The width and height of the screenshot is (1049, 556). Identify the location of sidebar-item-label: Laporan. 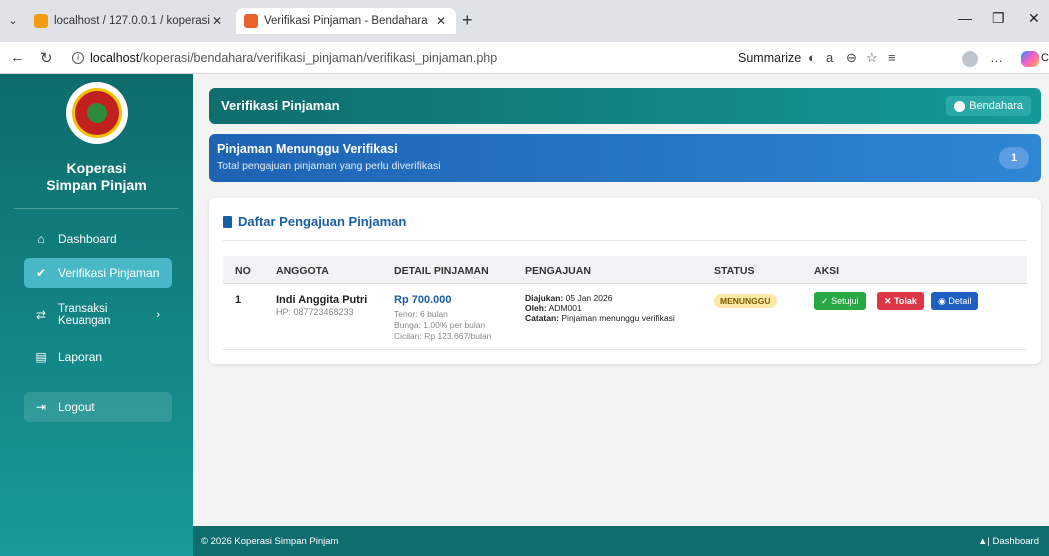
(80, 357).